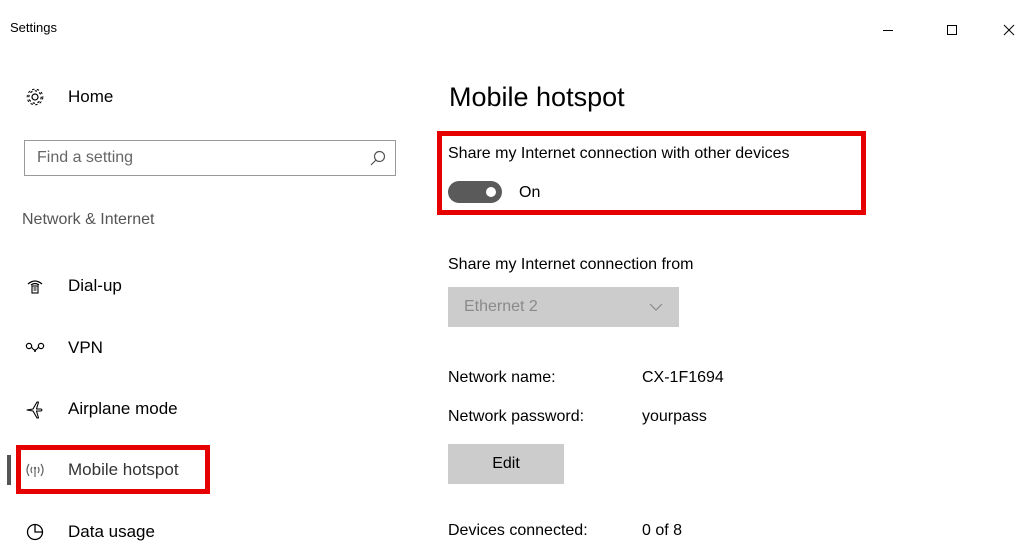 The image size is (1026, 552). Describe the element at coordinates (506, 464) in the screenshot. I see `edit-button: Edit` at that location.